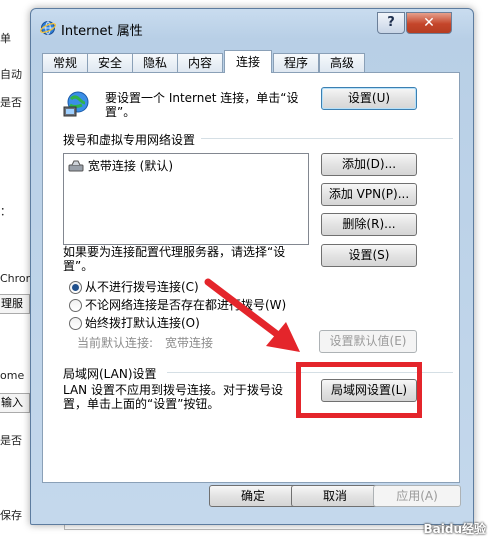 The height and width of the screenshot is (541, 492). I want to click on background-input: 输入, so click(15, 403).